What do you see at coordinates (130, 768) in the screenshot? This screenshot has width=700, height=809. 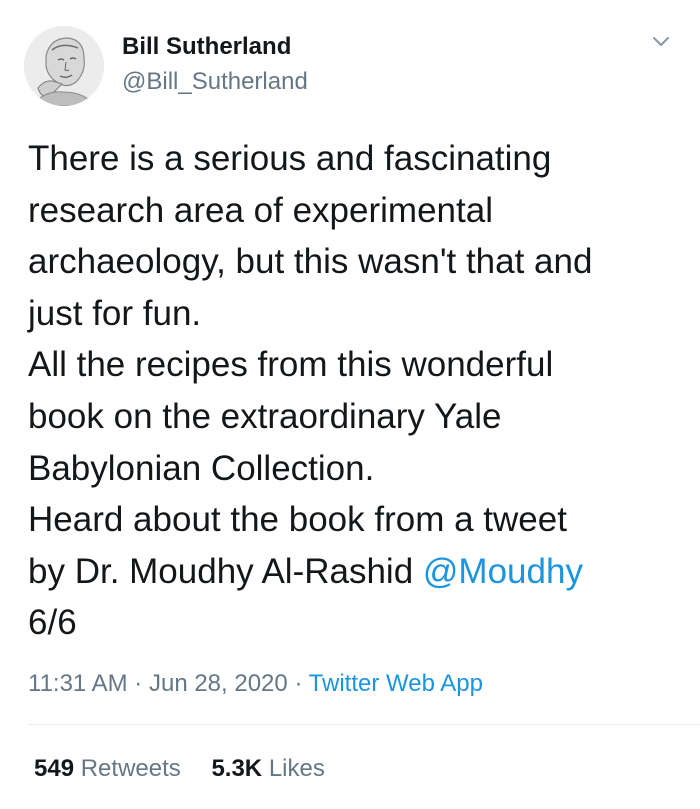 I see `retweets-label: Retweets` at bounding box center [130, 768].